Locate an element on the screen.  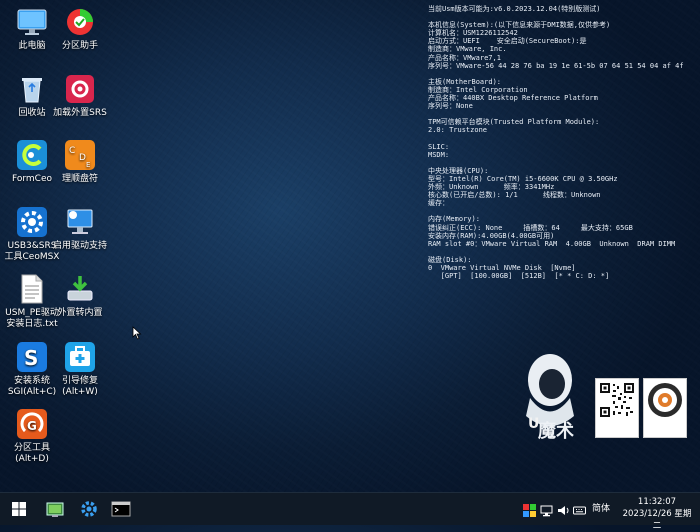
install-system-icon: S is located at coordinates (32, 357).